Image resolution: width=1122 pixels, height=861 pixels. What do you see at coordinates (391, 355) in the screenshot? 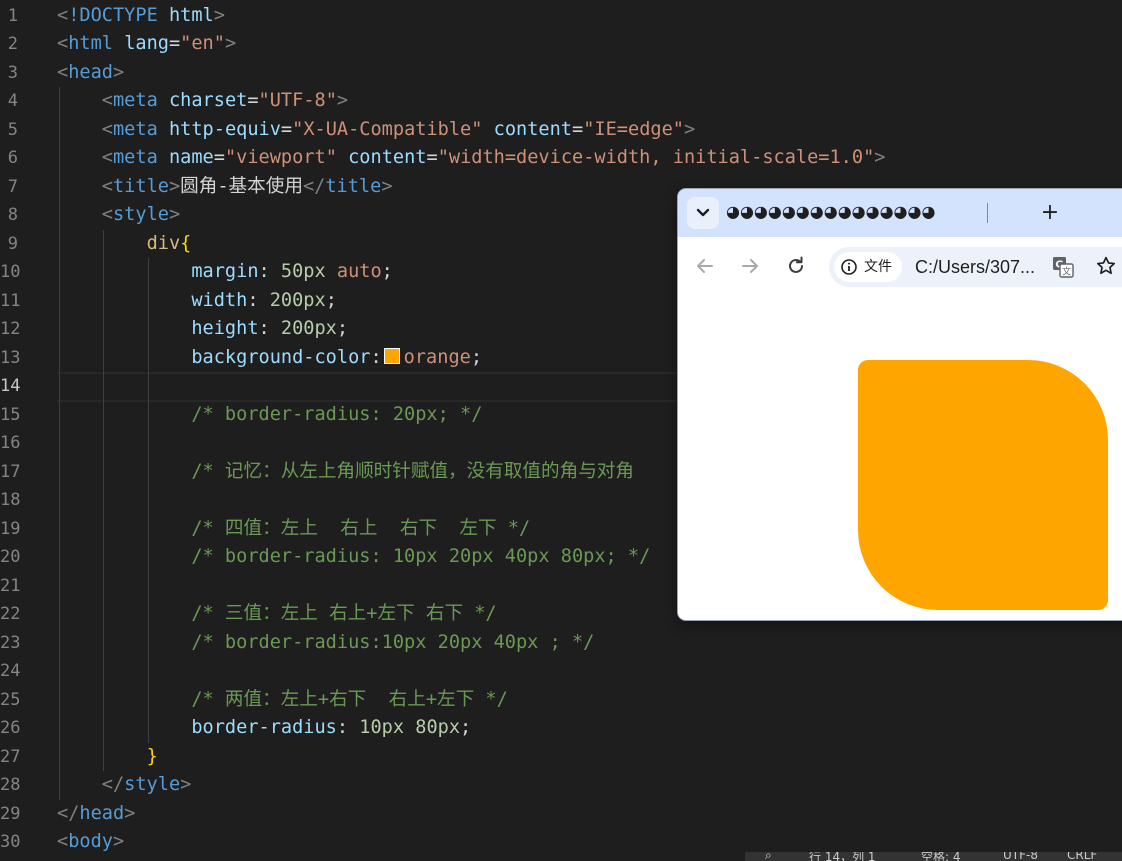
I see `color-swatch-icon` at bounding box center [391, 355].